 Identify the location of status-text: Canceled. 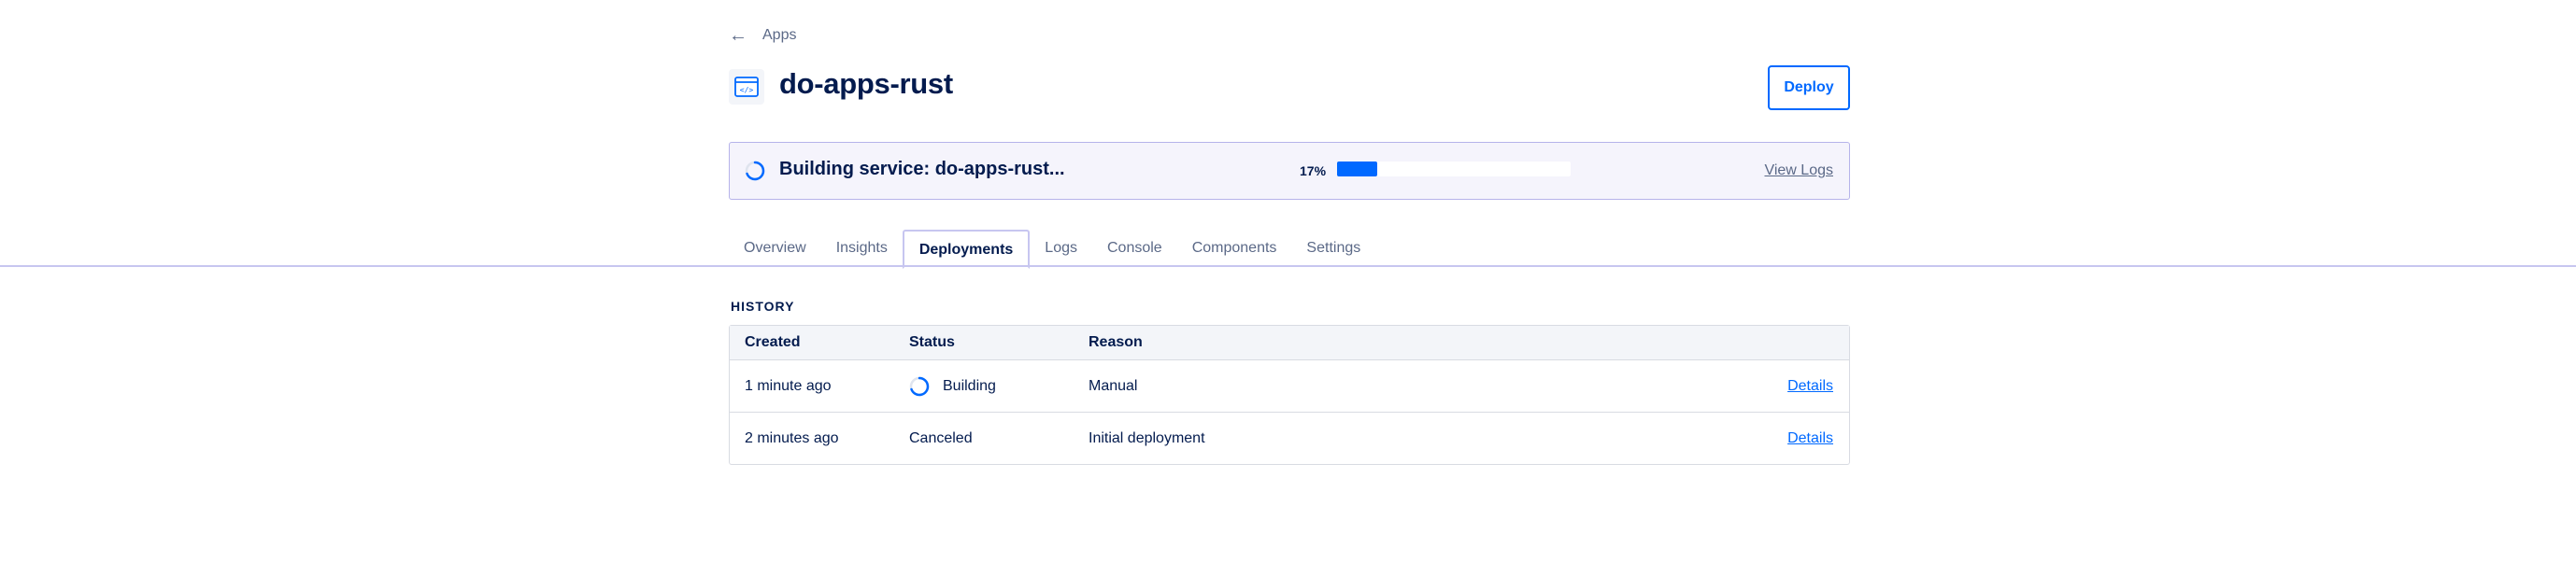
(941, 437).